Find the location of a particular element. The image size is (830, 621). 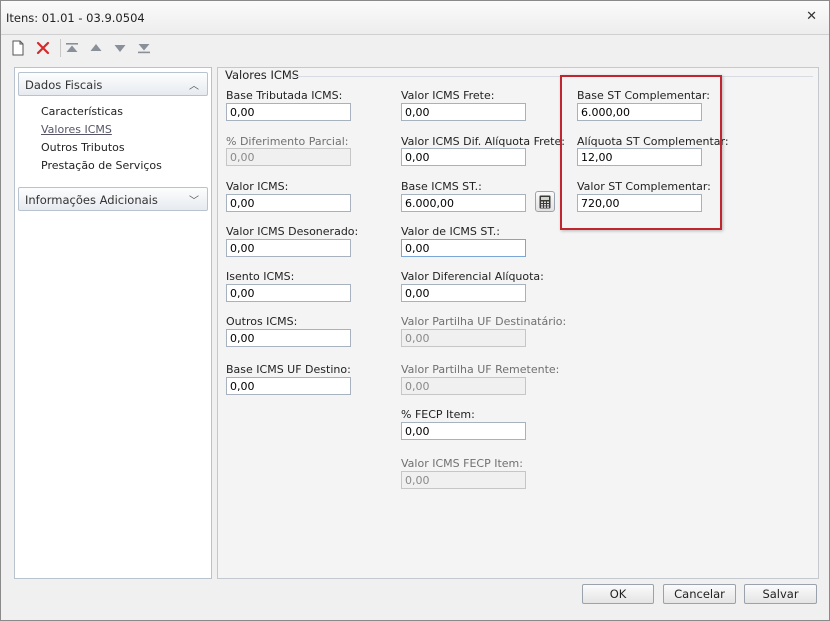

valor-icms-desonerado-label: Valor ICMS Desonerado: is located at coordinates (292, 231).